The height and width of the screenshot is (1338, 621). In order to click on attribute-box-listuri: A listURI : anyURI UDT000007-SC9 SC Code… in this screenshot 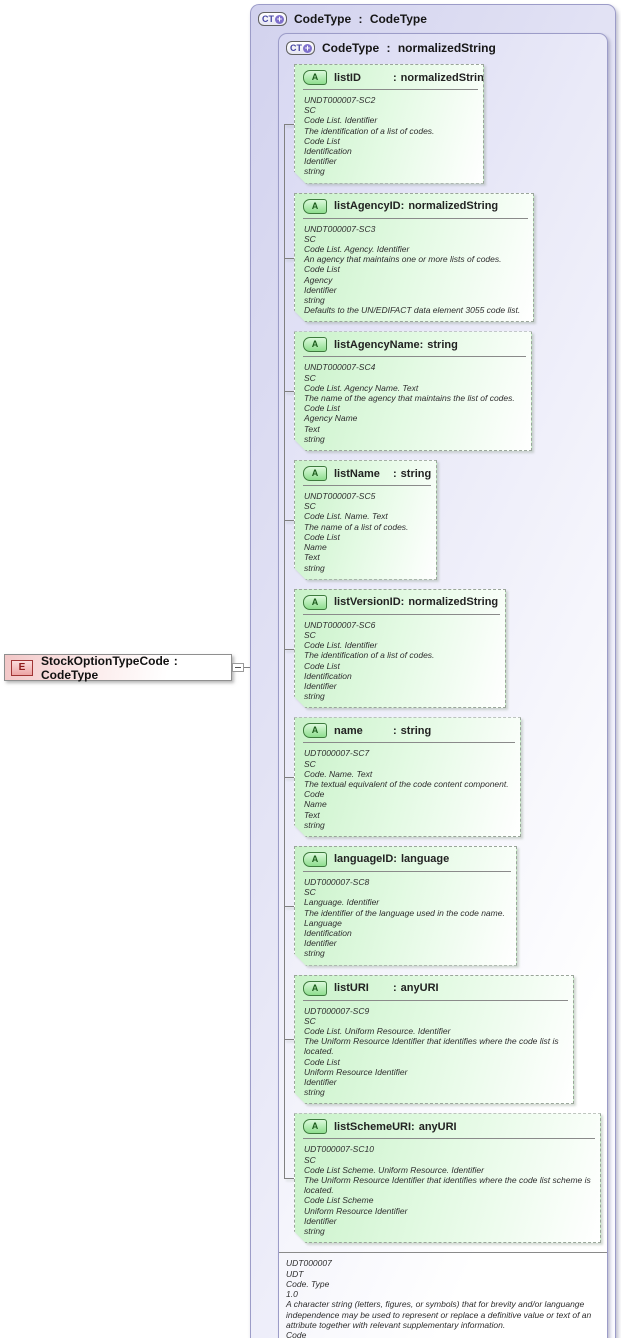, I will do `click(429, 1040)`.